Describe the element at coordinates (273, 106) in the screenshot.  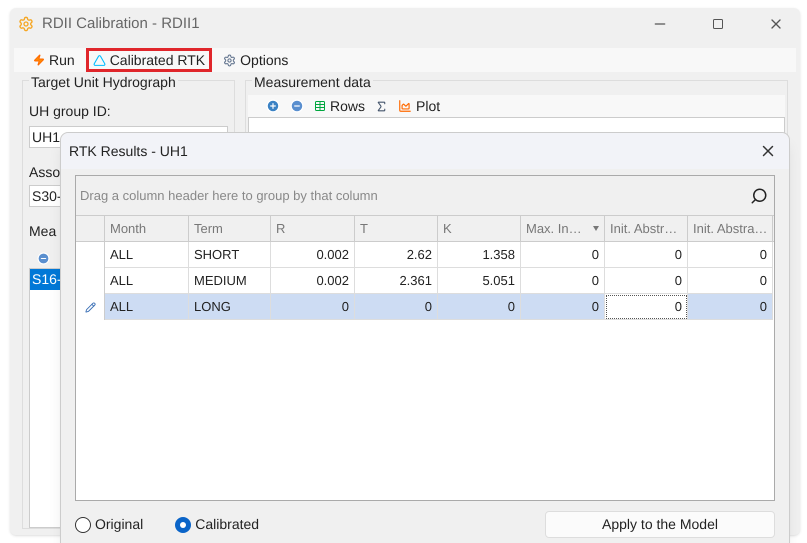
I see `add-icon` at that location.